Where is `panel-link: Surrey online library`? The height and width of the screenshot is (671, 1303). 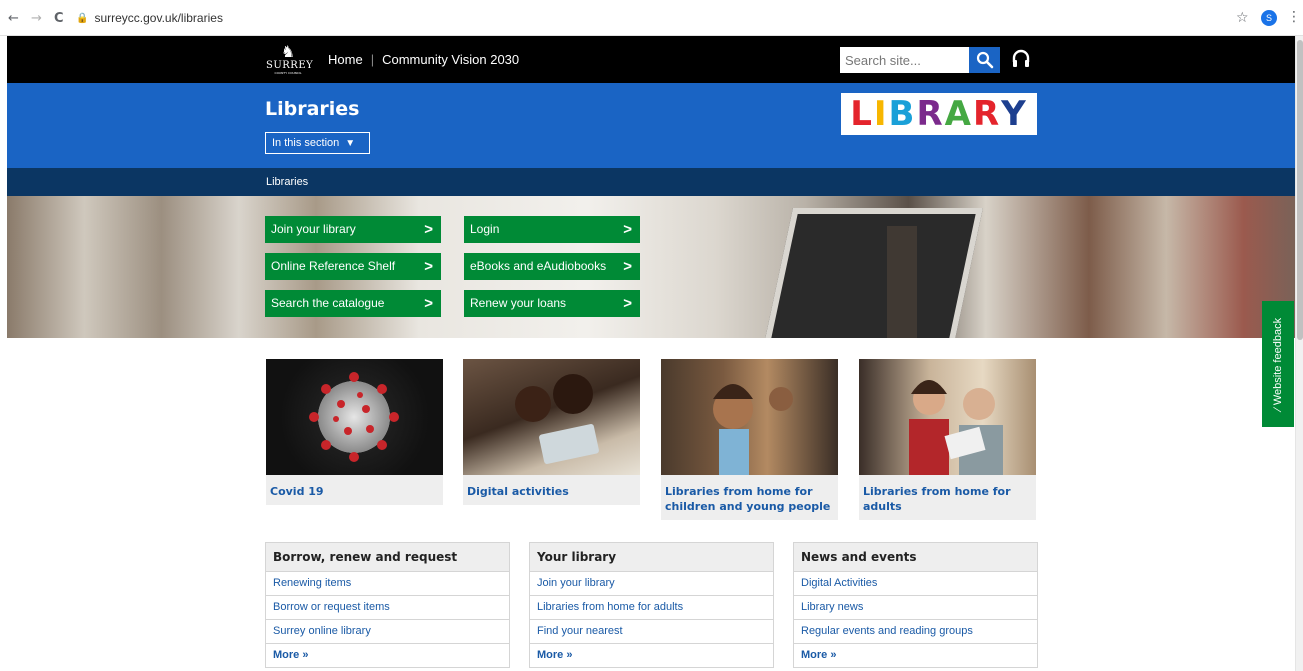 panel-link: Surrey online library is located at coordinates (387, 632).